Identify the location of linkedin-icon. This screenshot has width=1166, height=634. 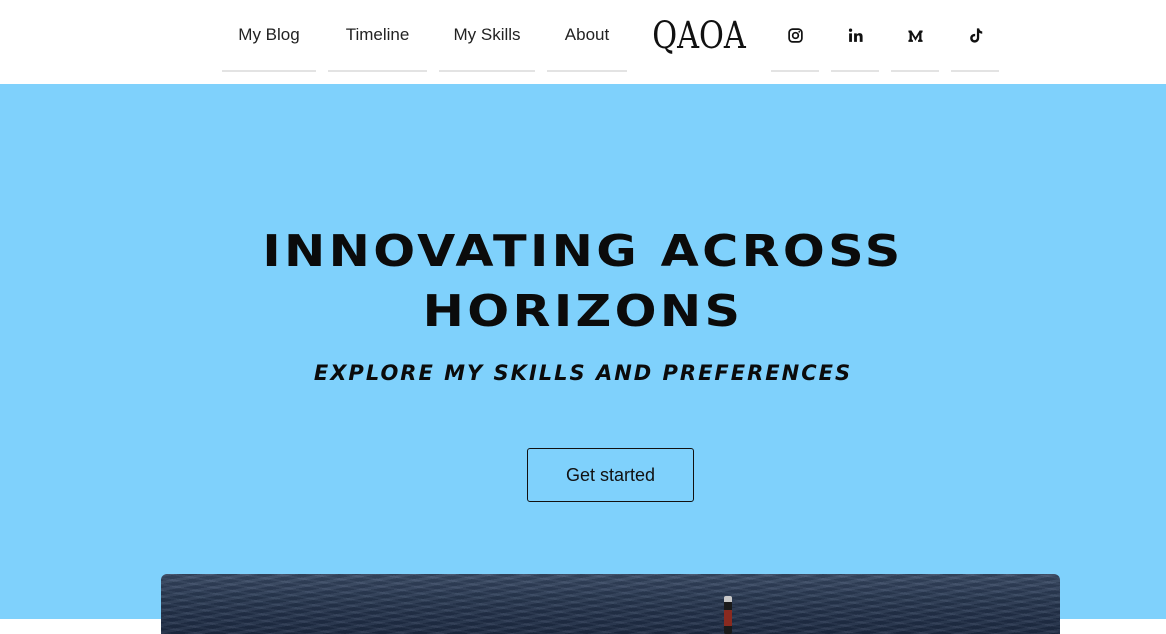
(855, 35).